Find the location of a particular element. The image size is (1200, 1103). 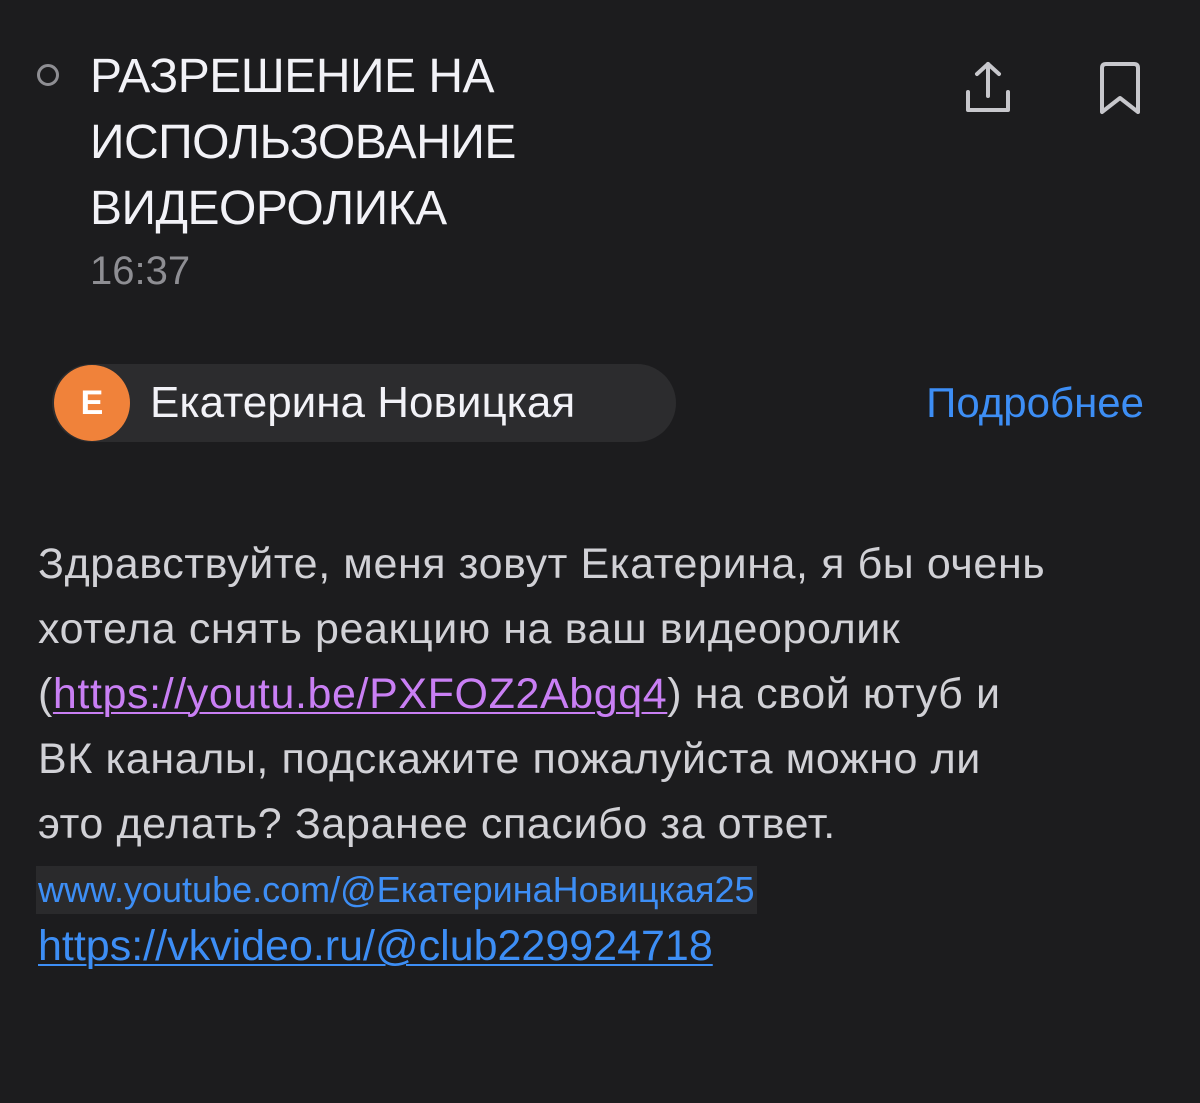

share-icon is located at coordinates (988, 88).